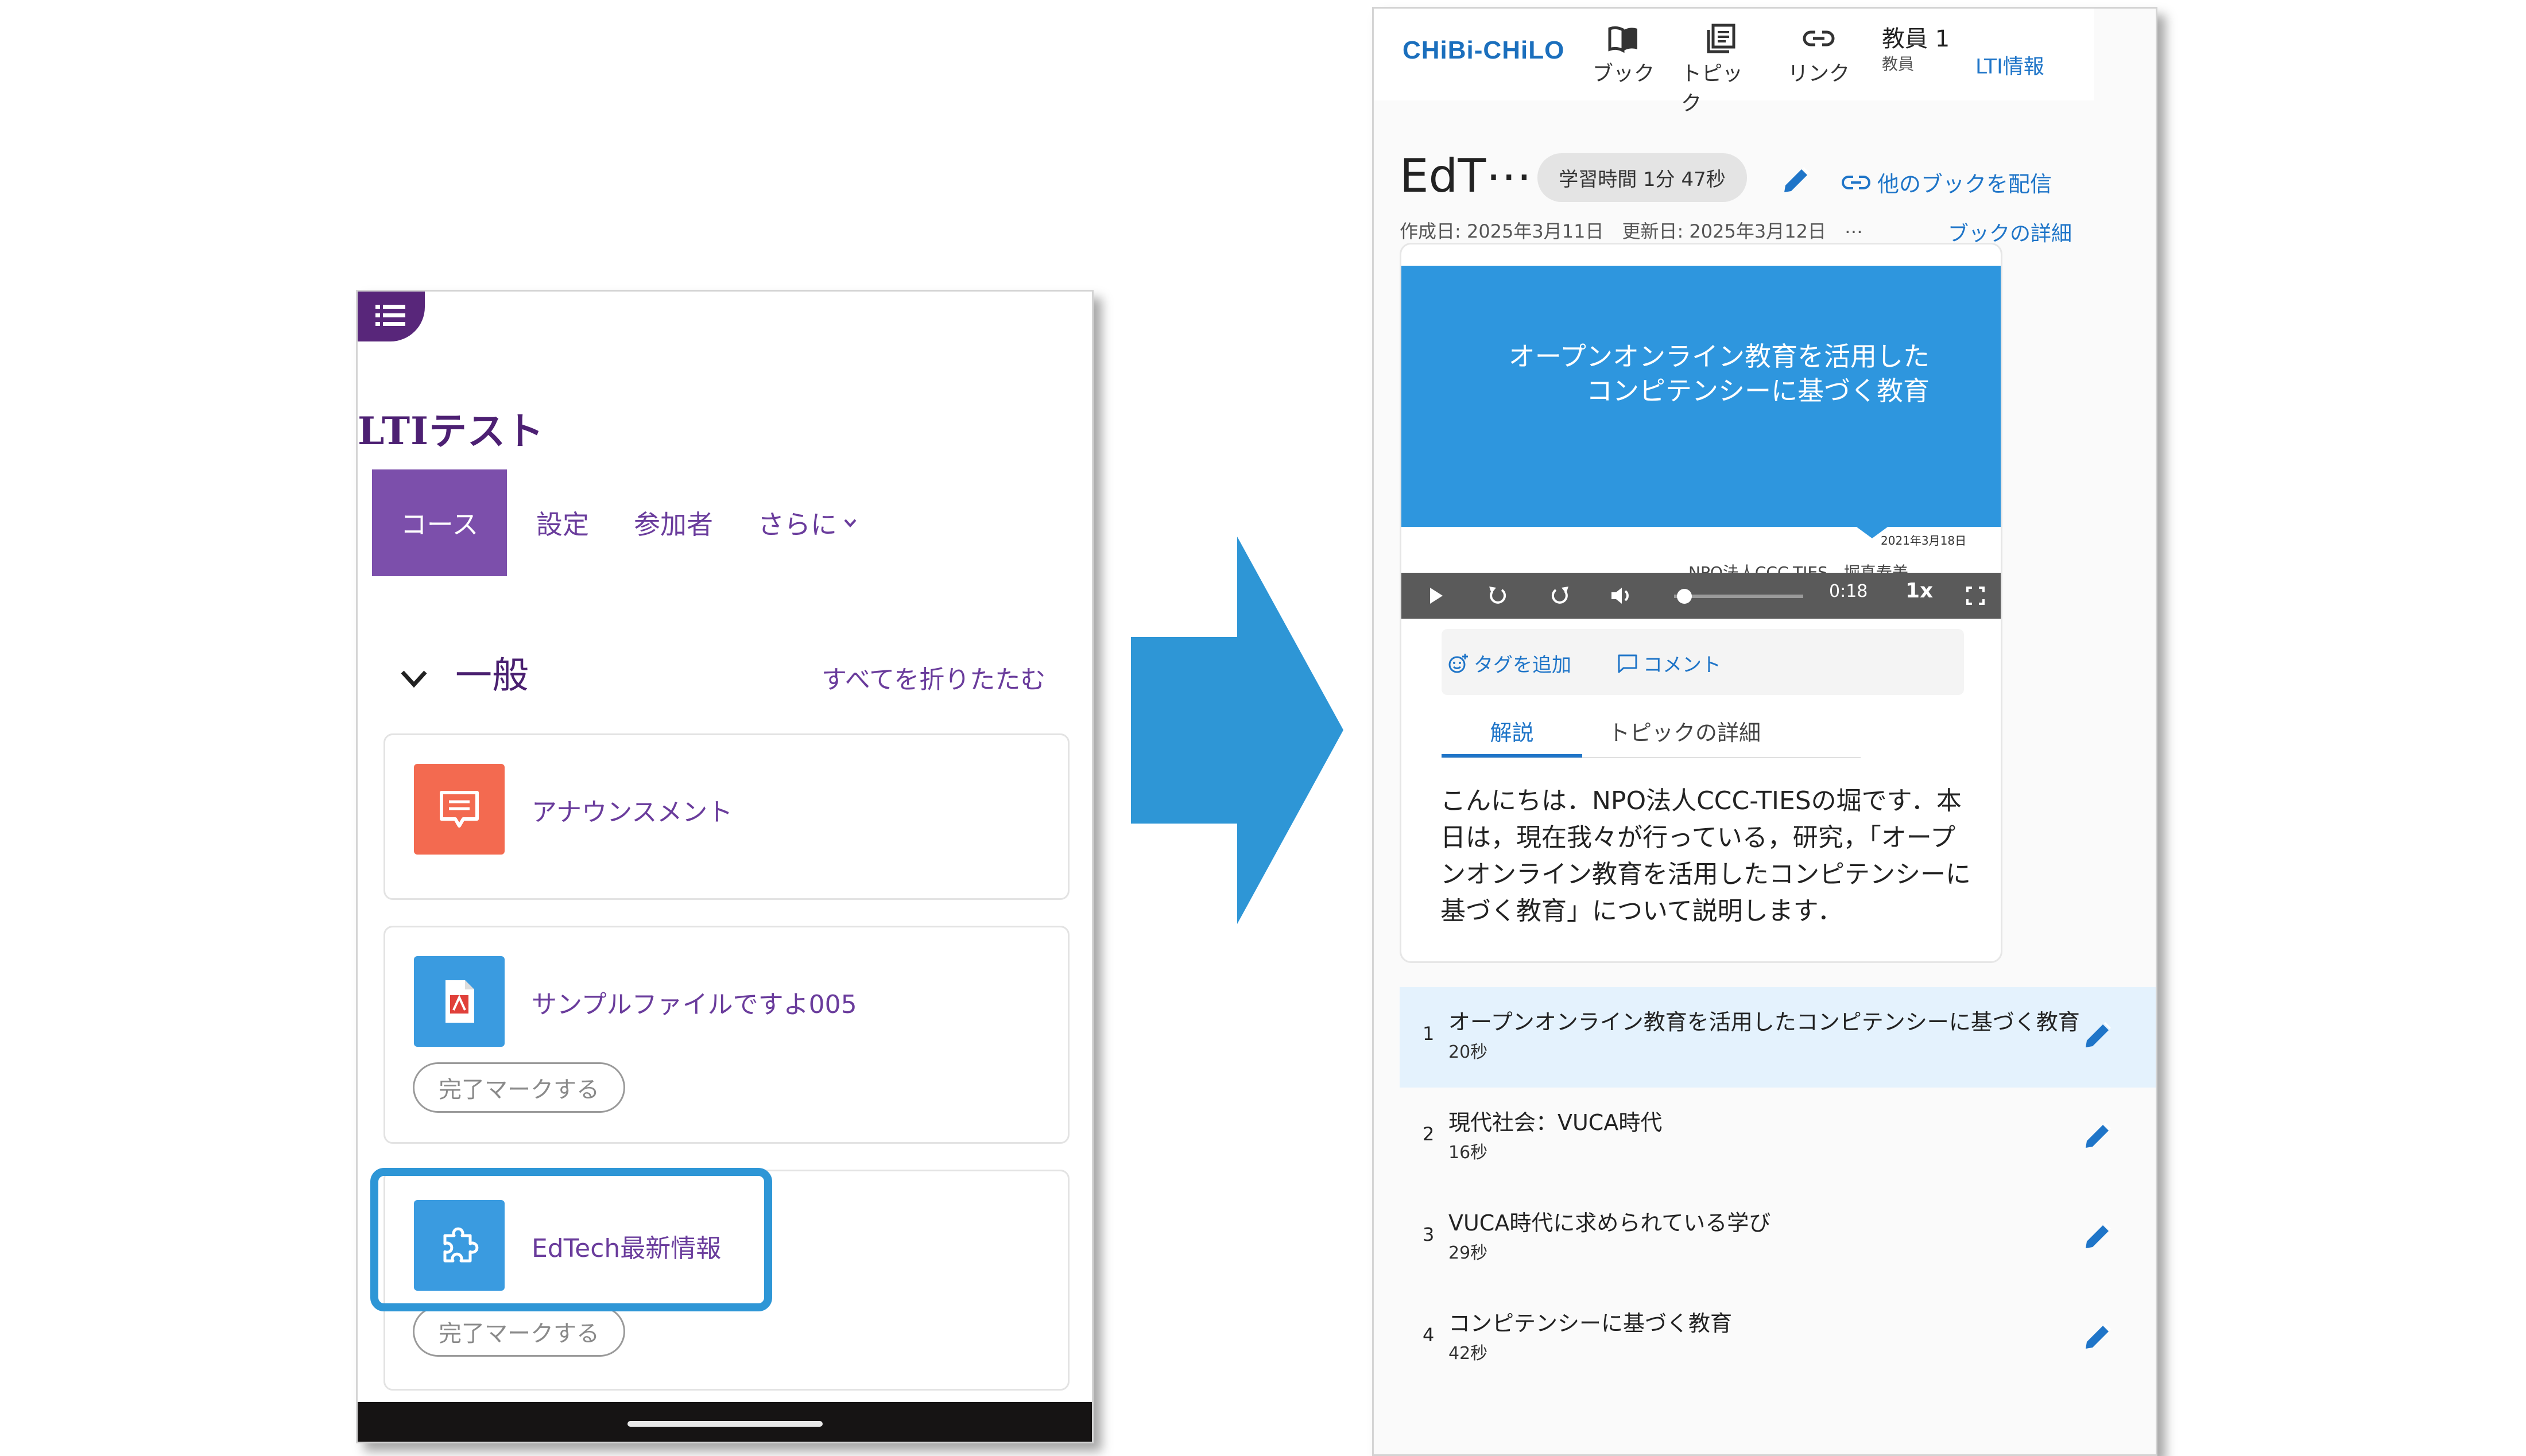 Image resolution: width=2526 pixels, height=1456 pixels. I want to click on list-icon, so click(390, 315).